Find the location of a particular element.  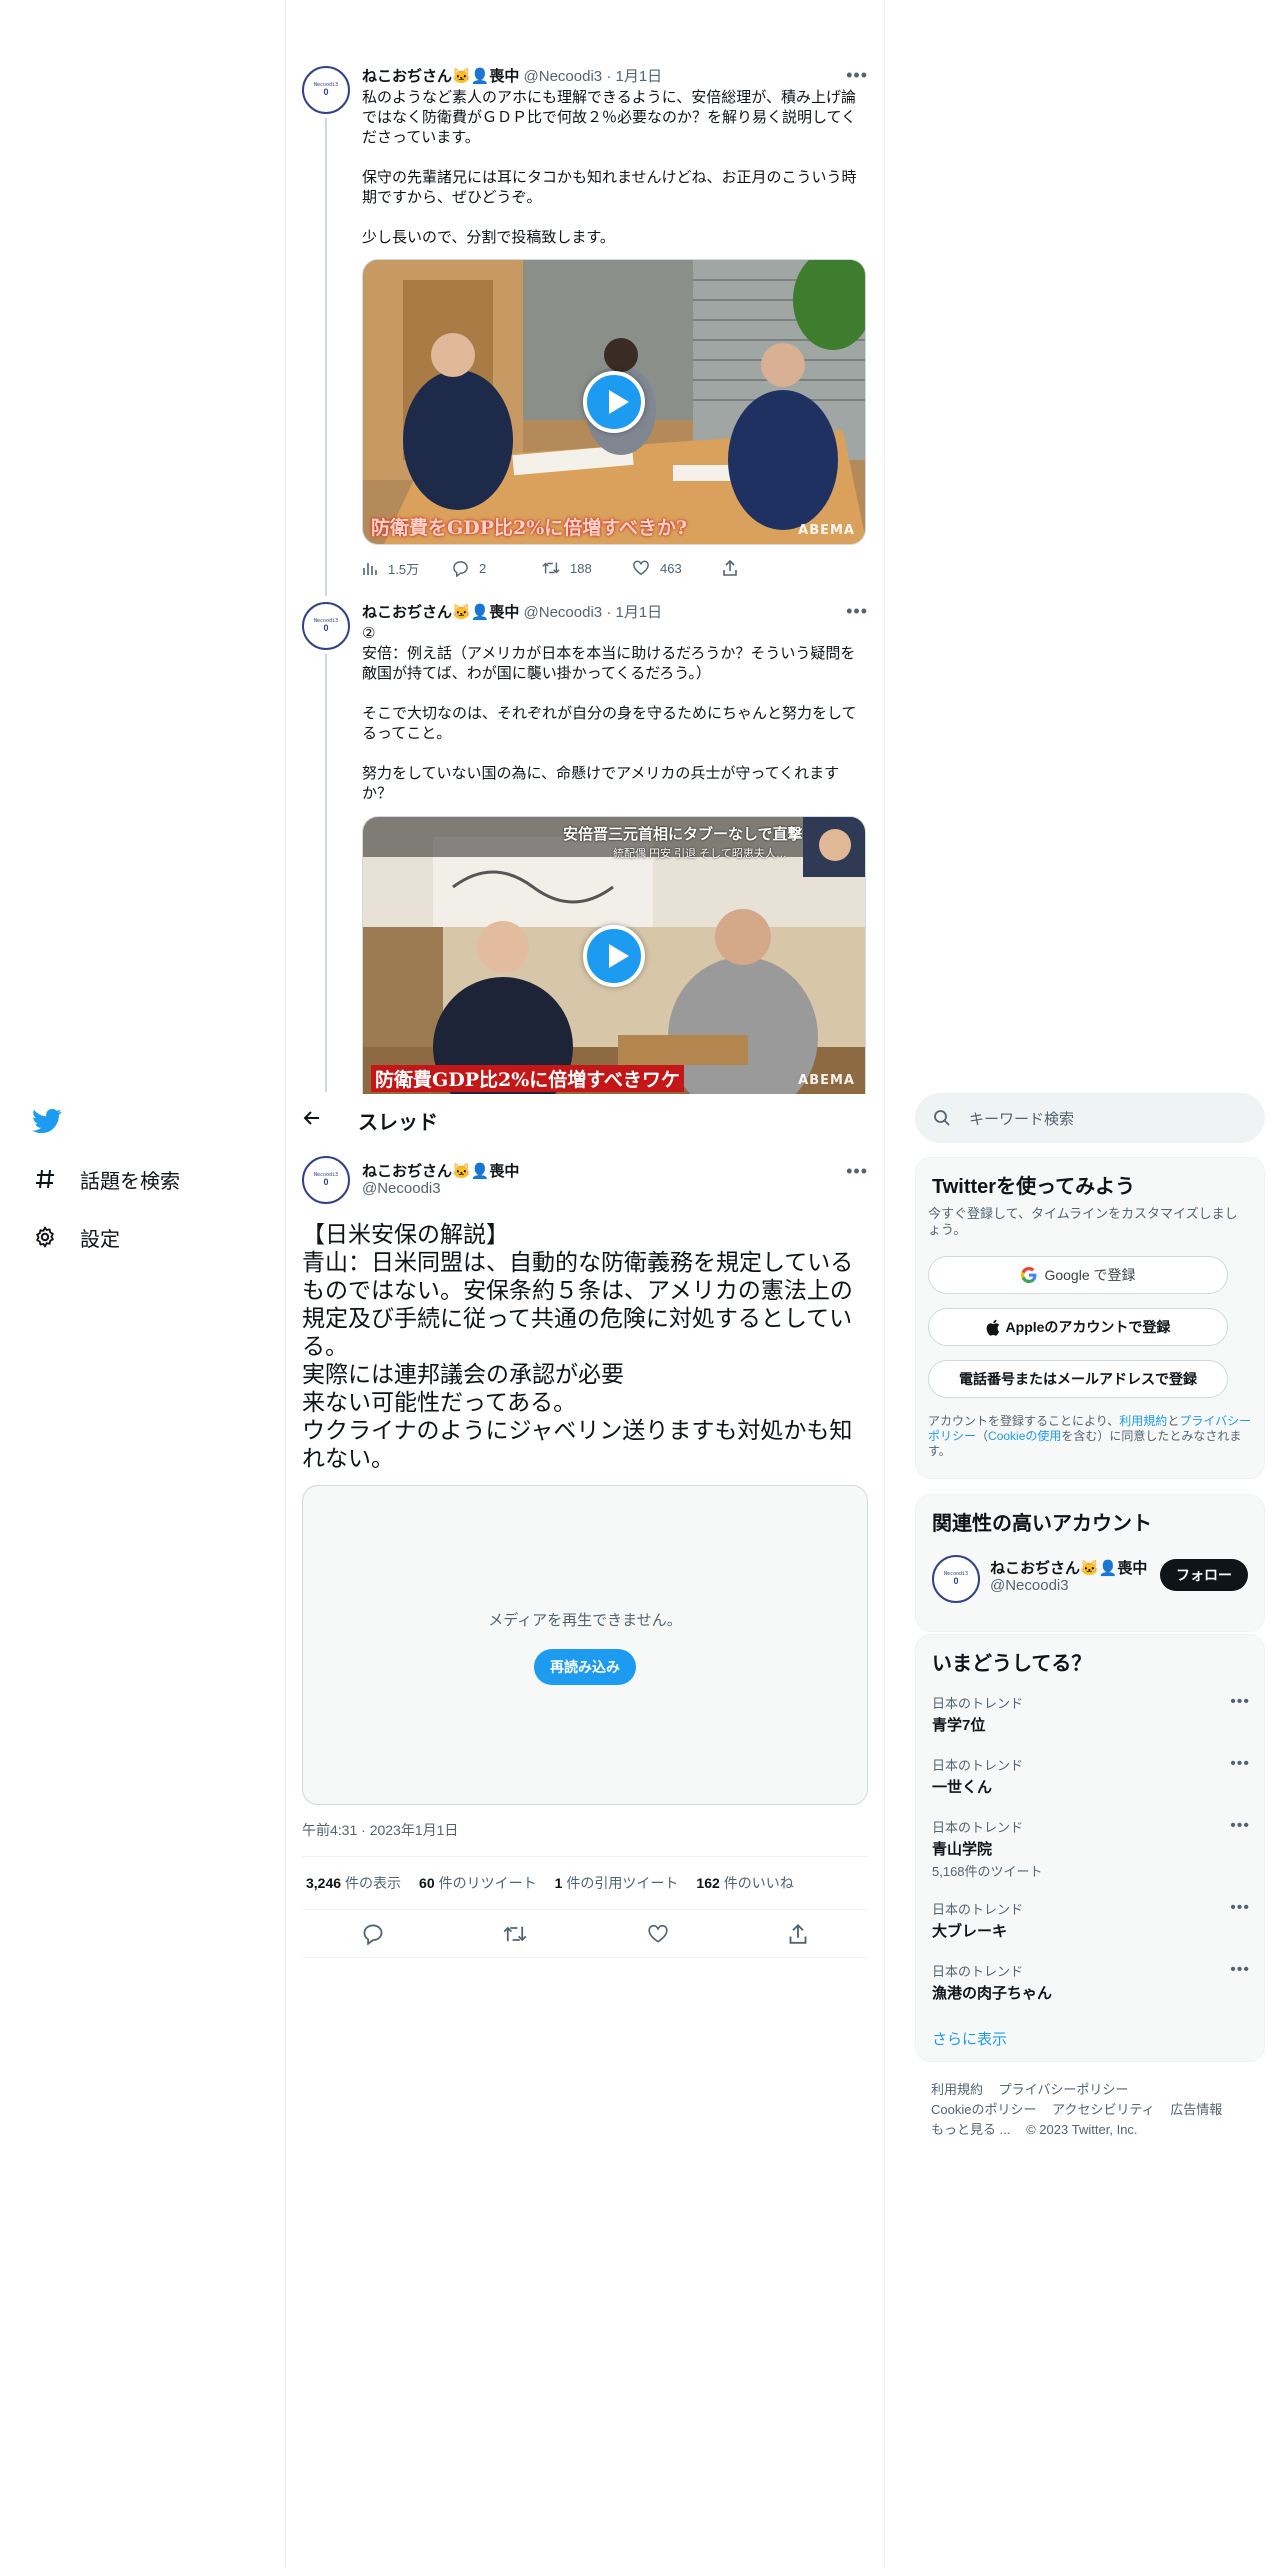

footer-terms-link: 利用規約 is located at coordinates (957, 2089).